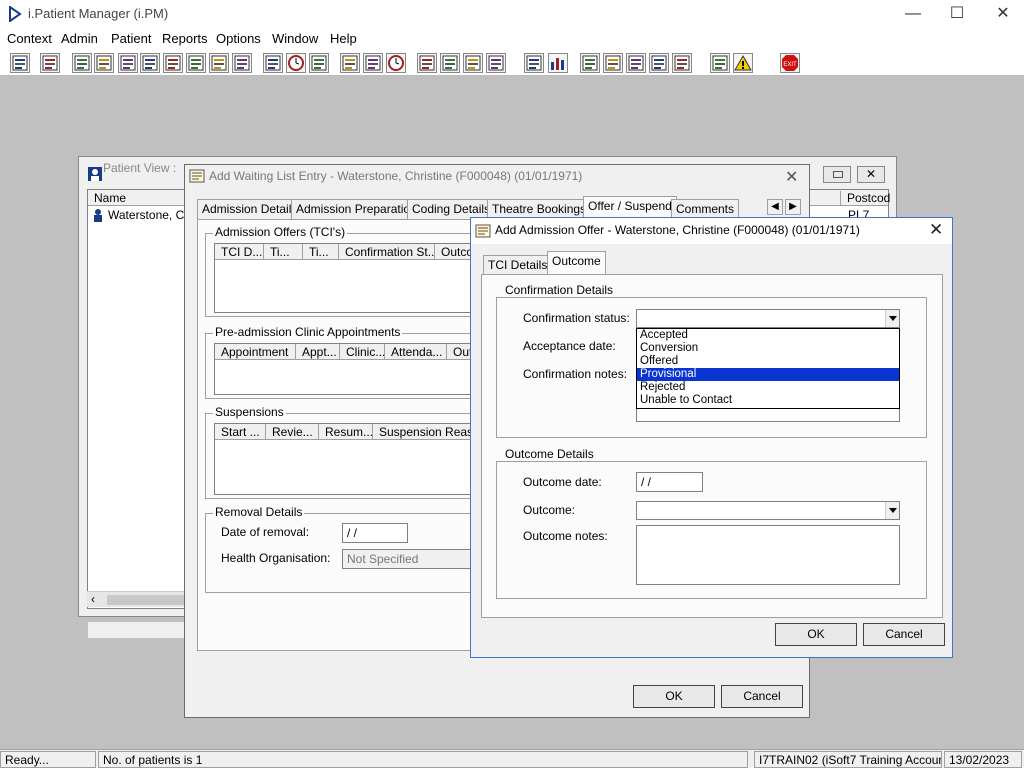  I want to click on menu-options: Options, so click(238, 38).